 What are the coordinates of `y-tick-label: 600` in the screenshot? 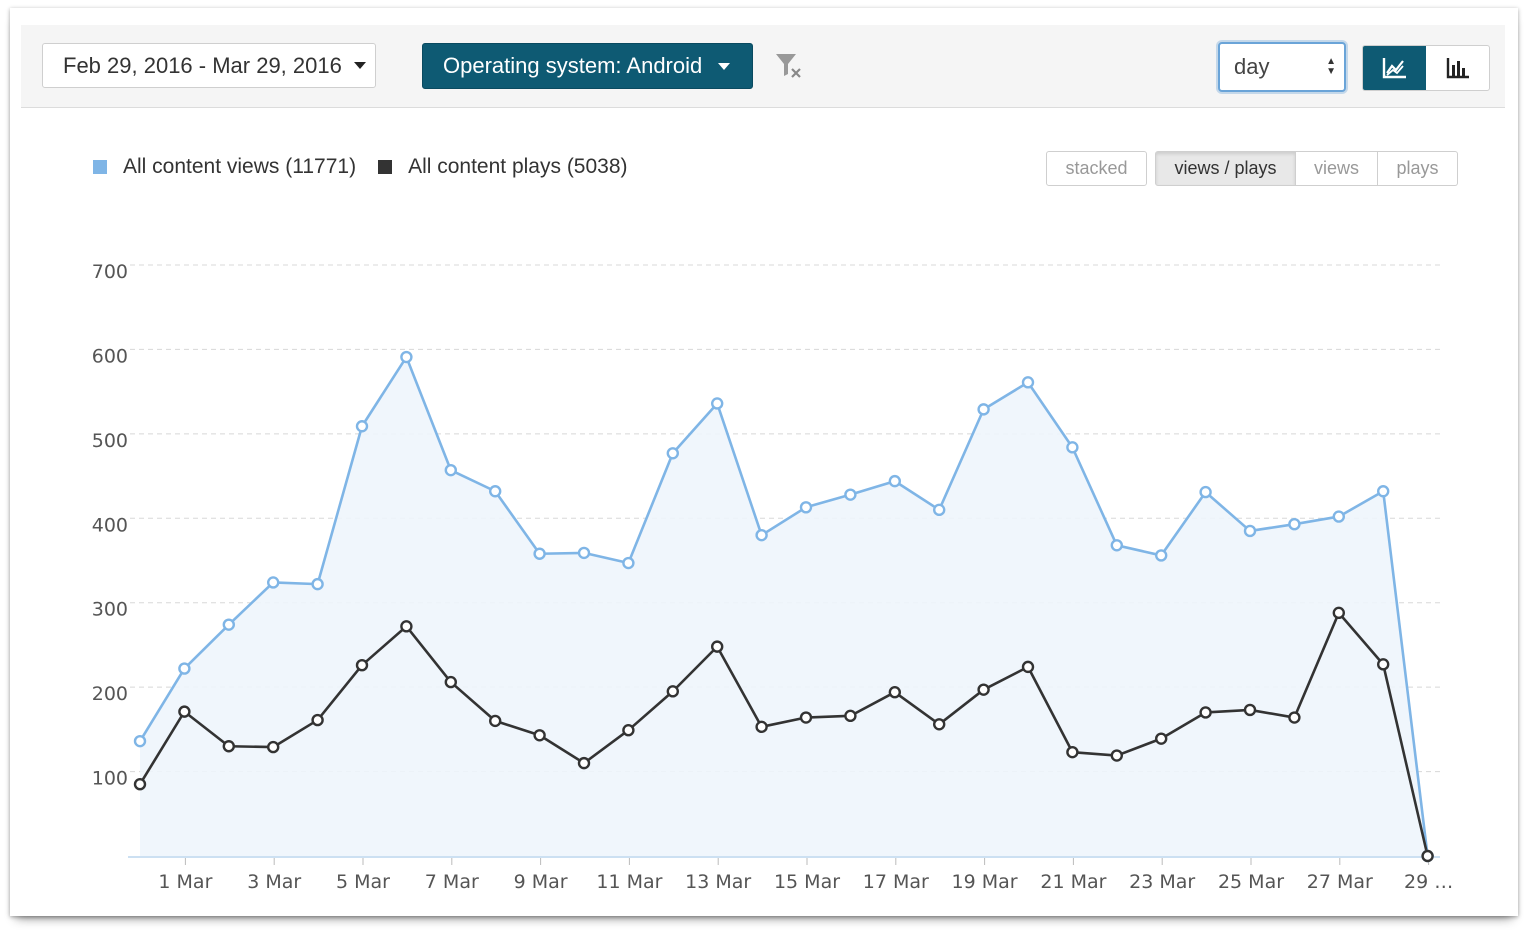 It's located at (110, 356).